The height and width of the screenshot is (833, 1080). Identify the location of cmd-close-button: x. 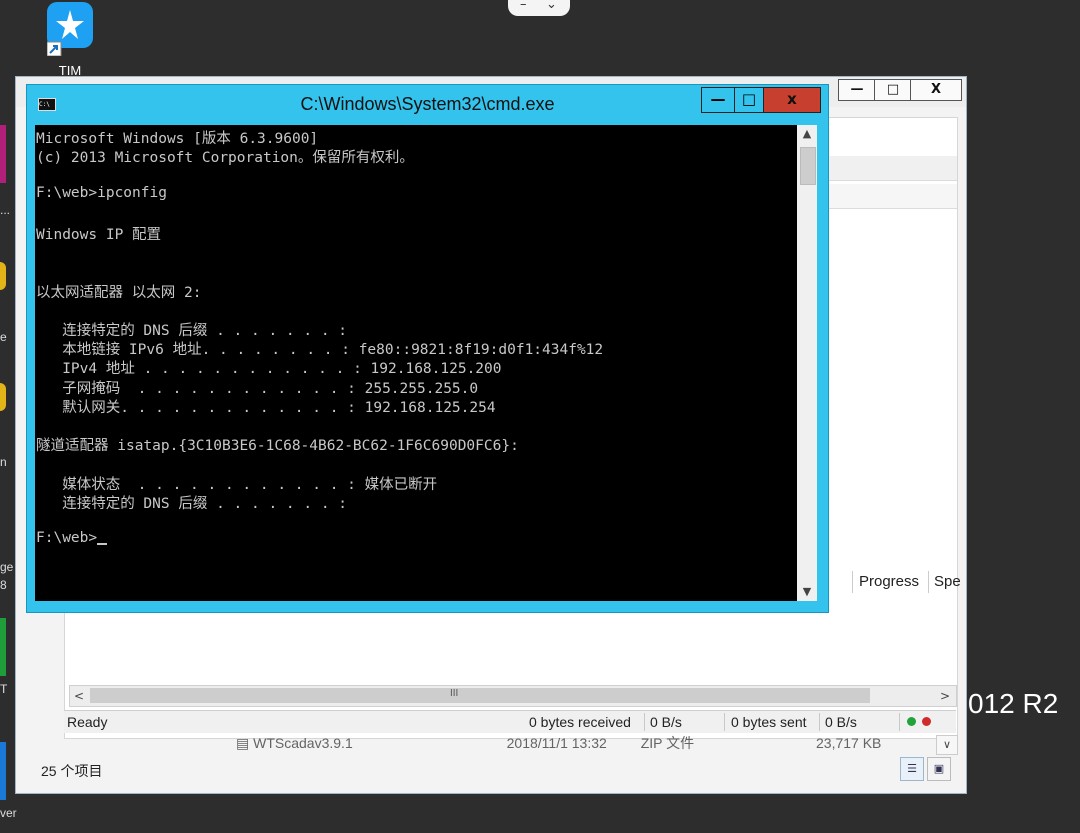
(792, 100).